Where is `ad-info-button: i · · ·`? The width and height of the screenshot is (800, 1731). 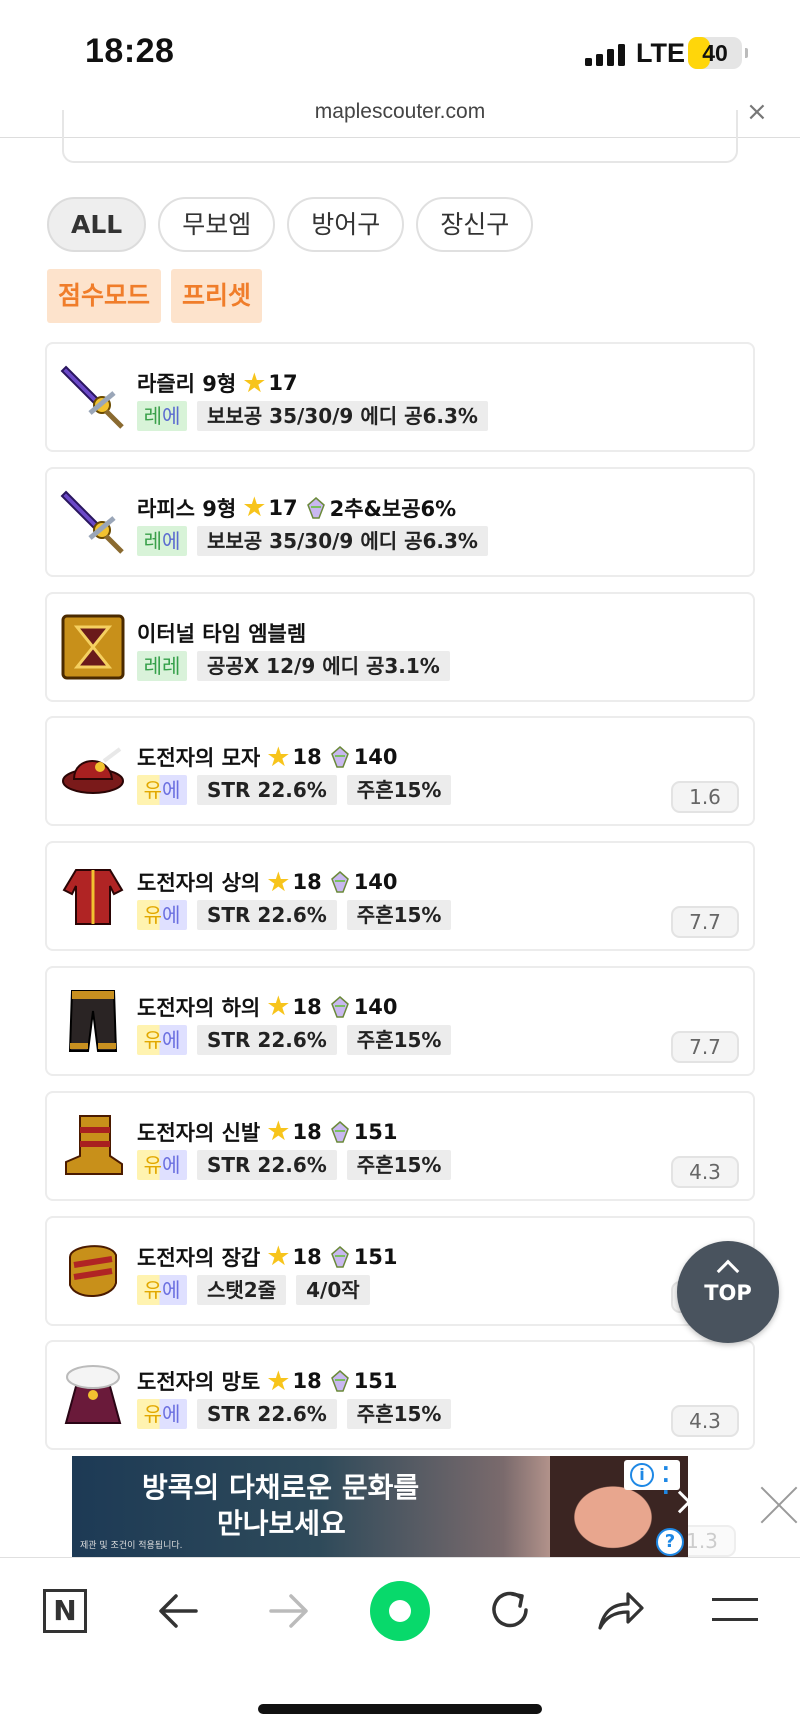
ad-info-button: i · · · is located at coordinates (652, 1480).